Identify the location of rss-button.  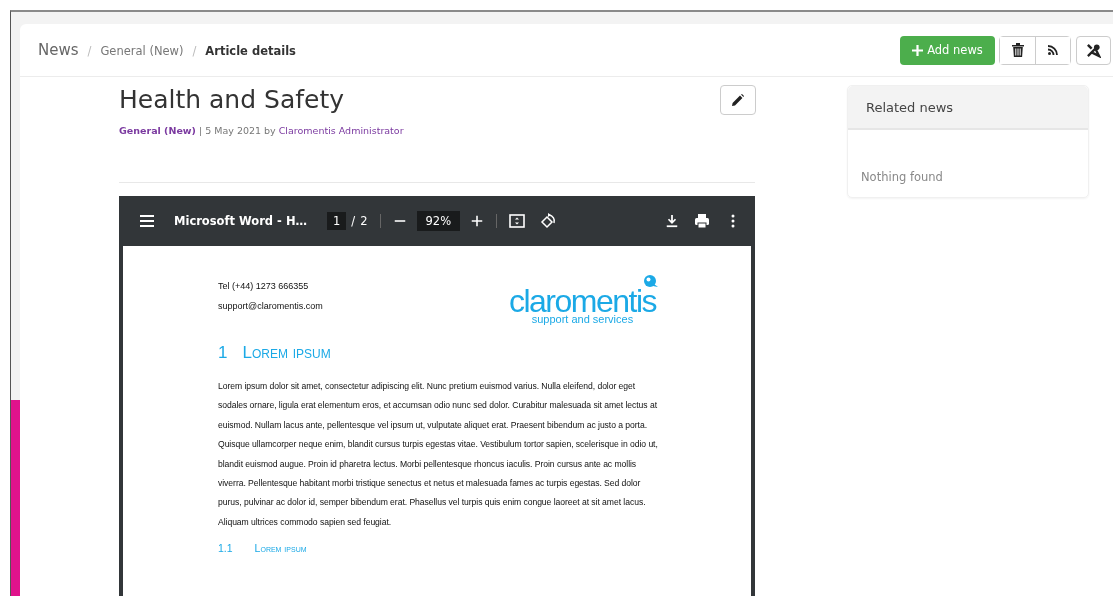
(1052, 50).